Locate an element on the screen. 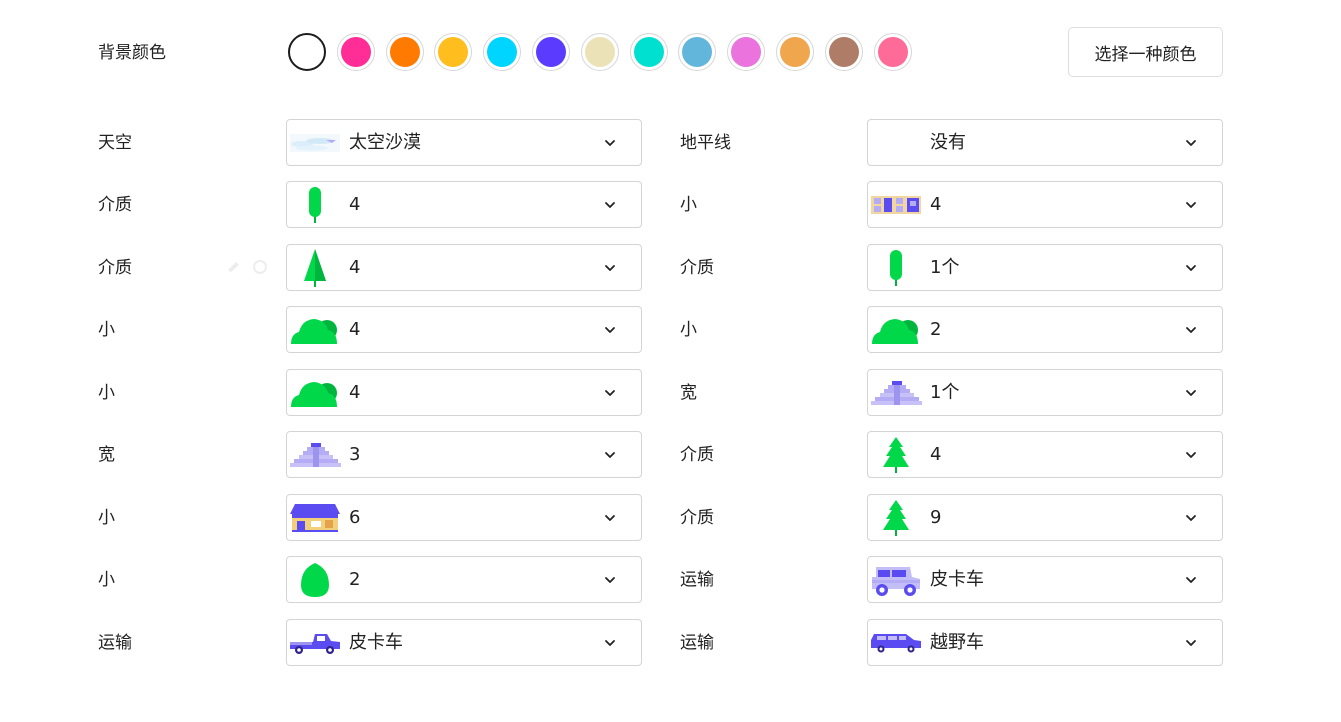 This screenshot has height=722, width=1341. left-row-label: 运输 is located at coordinates (115, 643).